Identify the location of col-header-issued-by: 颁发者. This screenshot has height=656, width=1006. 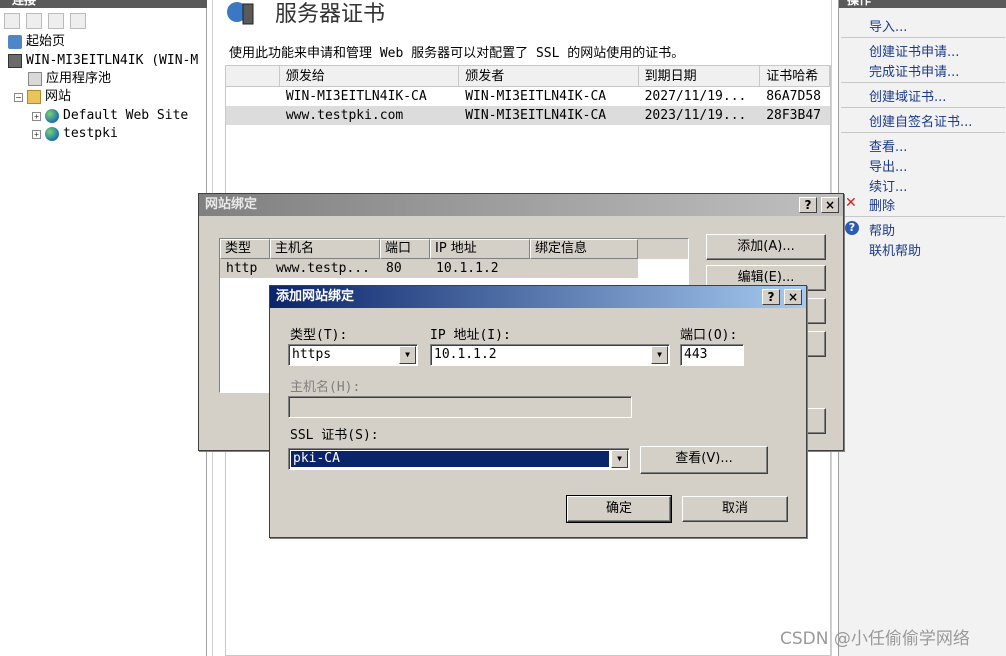
(549, 76).